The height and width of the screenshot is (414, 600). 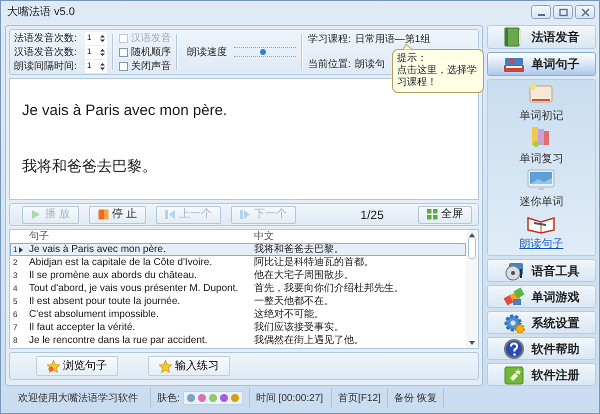 What do you see at coordinates (125, 110) in the screenshot?
I see `french-sentence: Je vais à Paris avec mon père.` at bounding box center [125, 110].